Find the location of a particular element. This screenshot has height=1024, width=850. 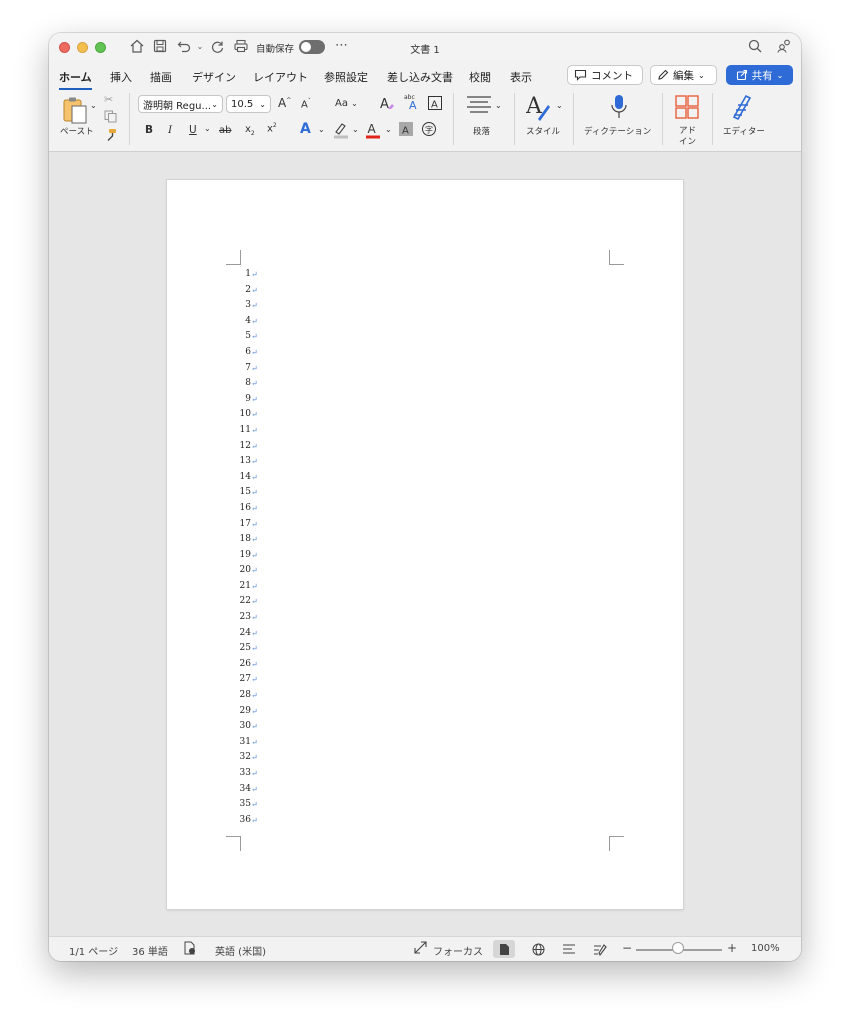

zoom-in-button: + is located at coordinates (732, 948).